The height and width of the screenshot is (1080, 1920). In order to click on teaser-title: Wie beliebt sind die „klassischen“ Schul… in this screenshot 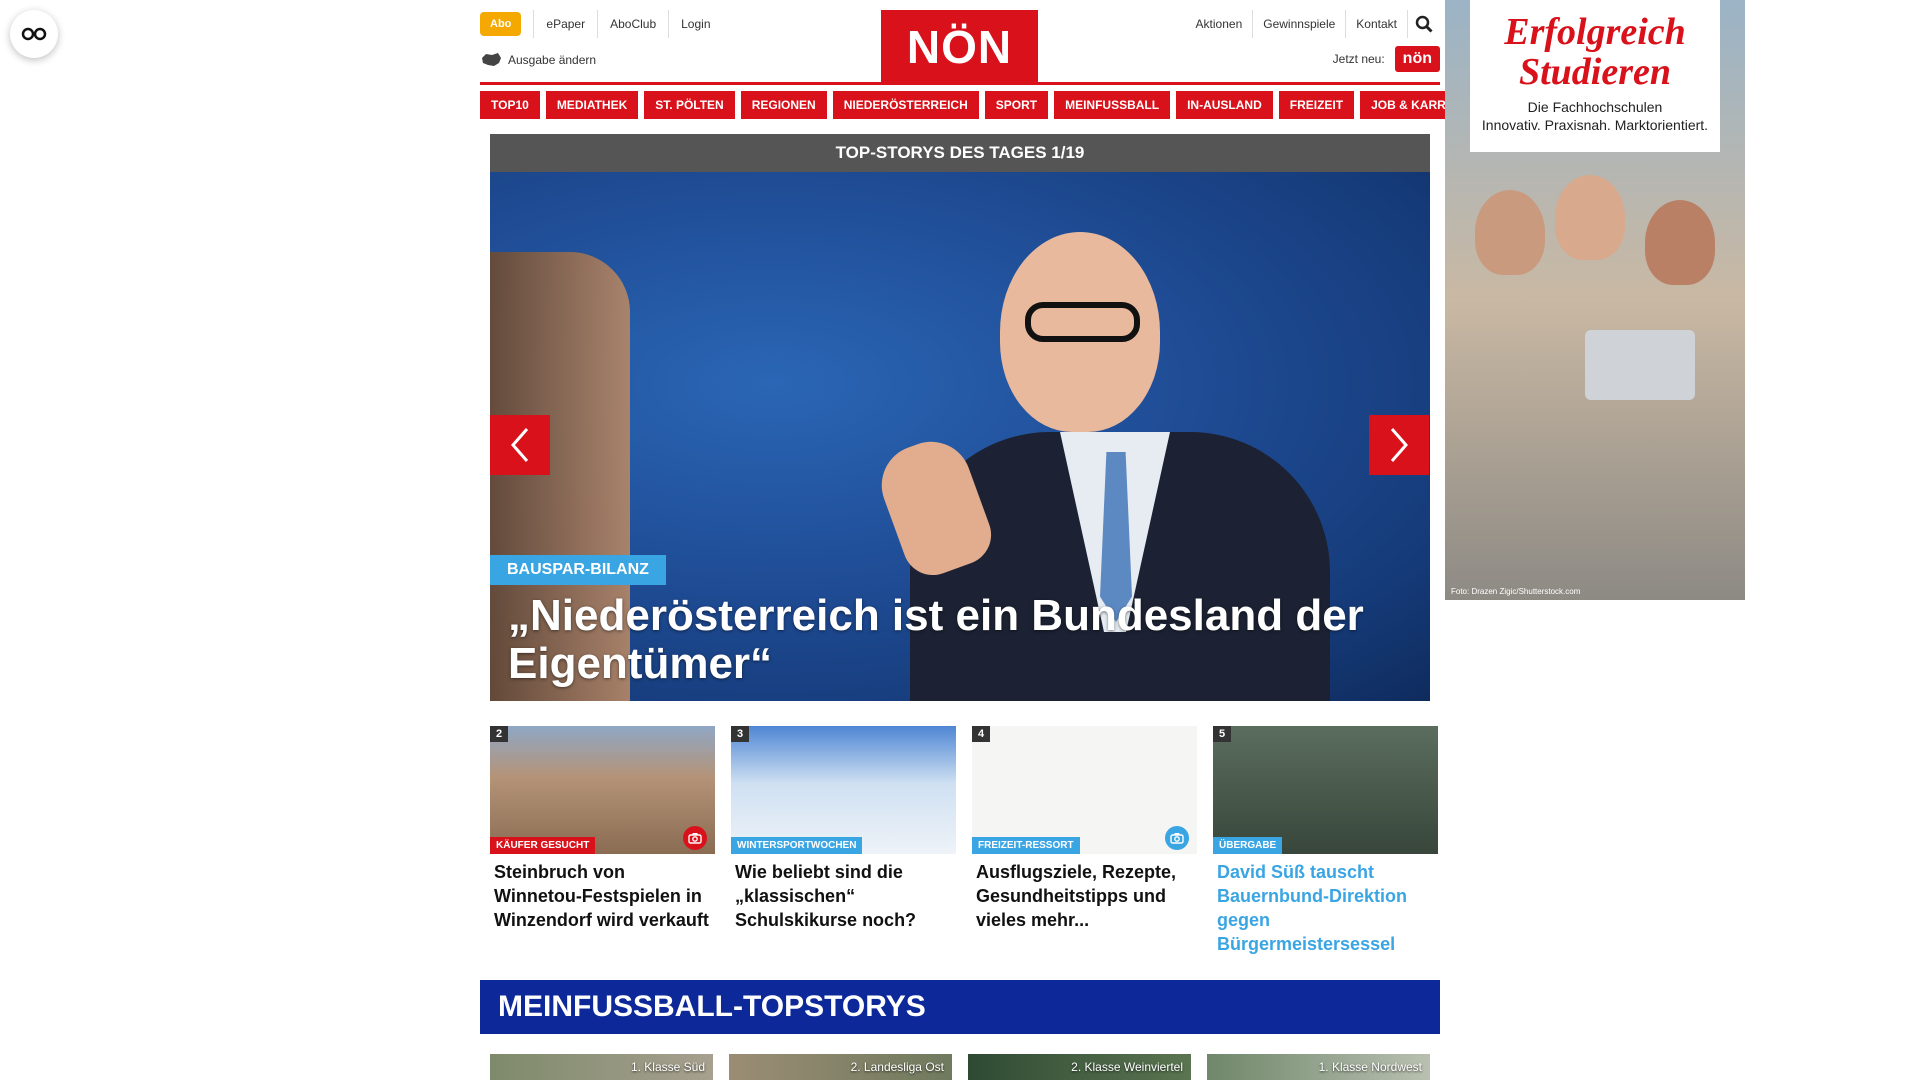, I will do `click(843, 896)`.